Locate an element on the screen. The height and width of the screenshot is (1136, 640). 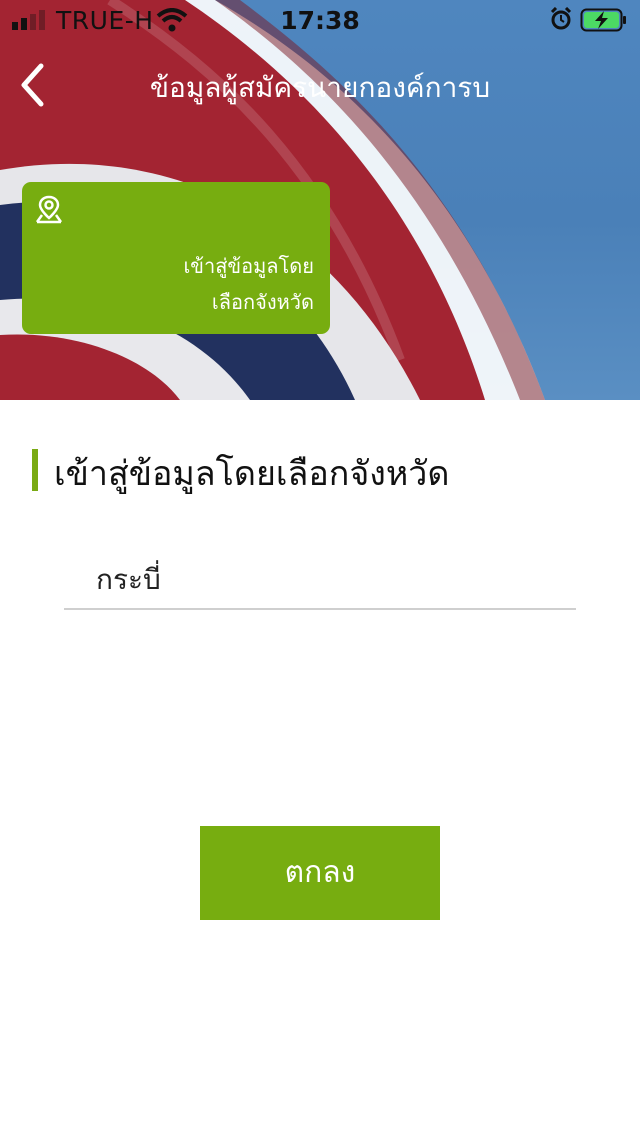
province-value: กระบี่ is located at coordinates (128, 579).